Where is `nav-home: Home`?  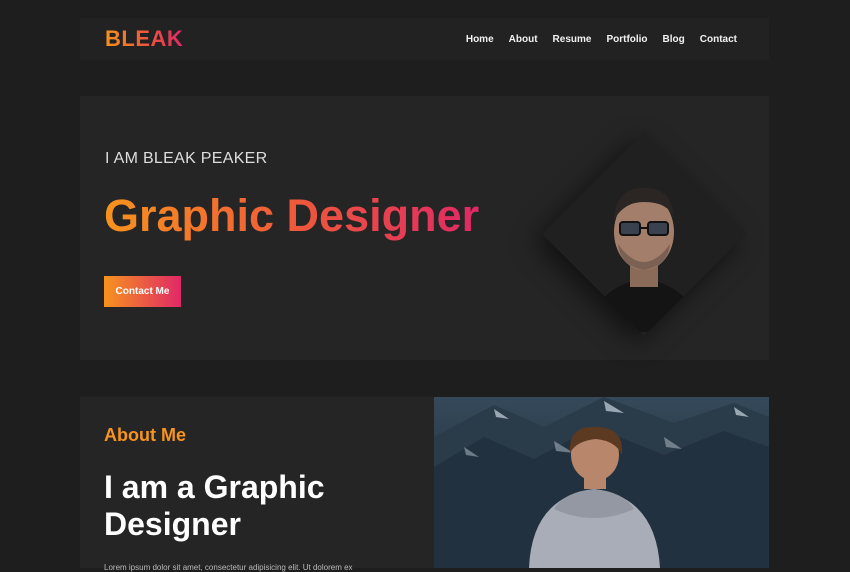 nav-home: Home is located at coordinates (480, 39).